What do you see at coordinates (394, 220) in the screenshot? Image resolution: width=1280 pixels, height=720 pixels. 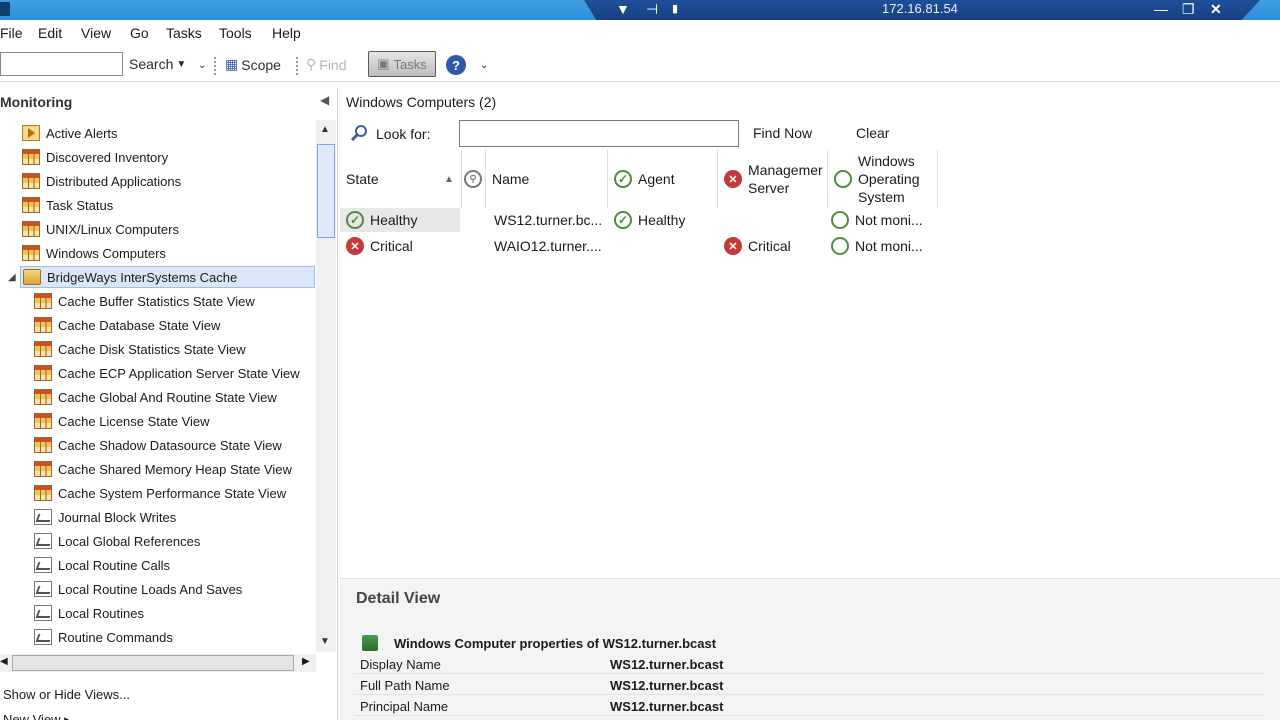 I see `cell-label: Healthy` at bounding box center [394, 220].